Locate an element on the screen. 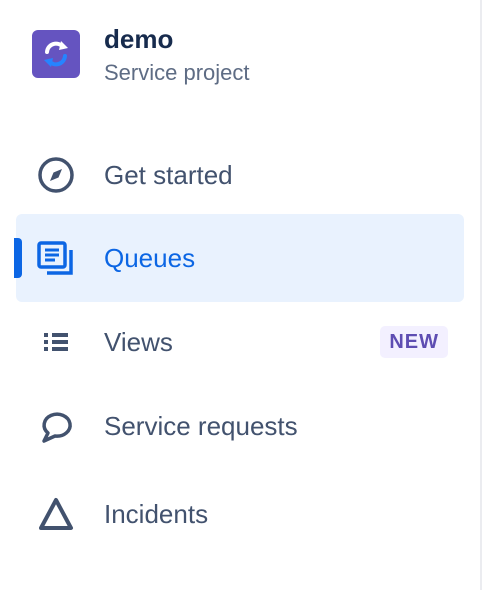 The image size is (482, 590). sidebar-item-label: Queues is located at coordinates (150, 258).